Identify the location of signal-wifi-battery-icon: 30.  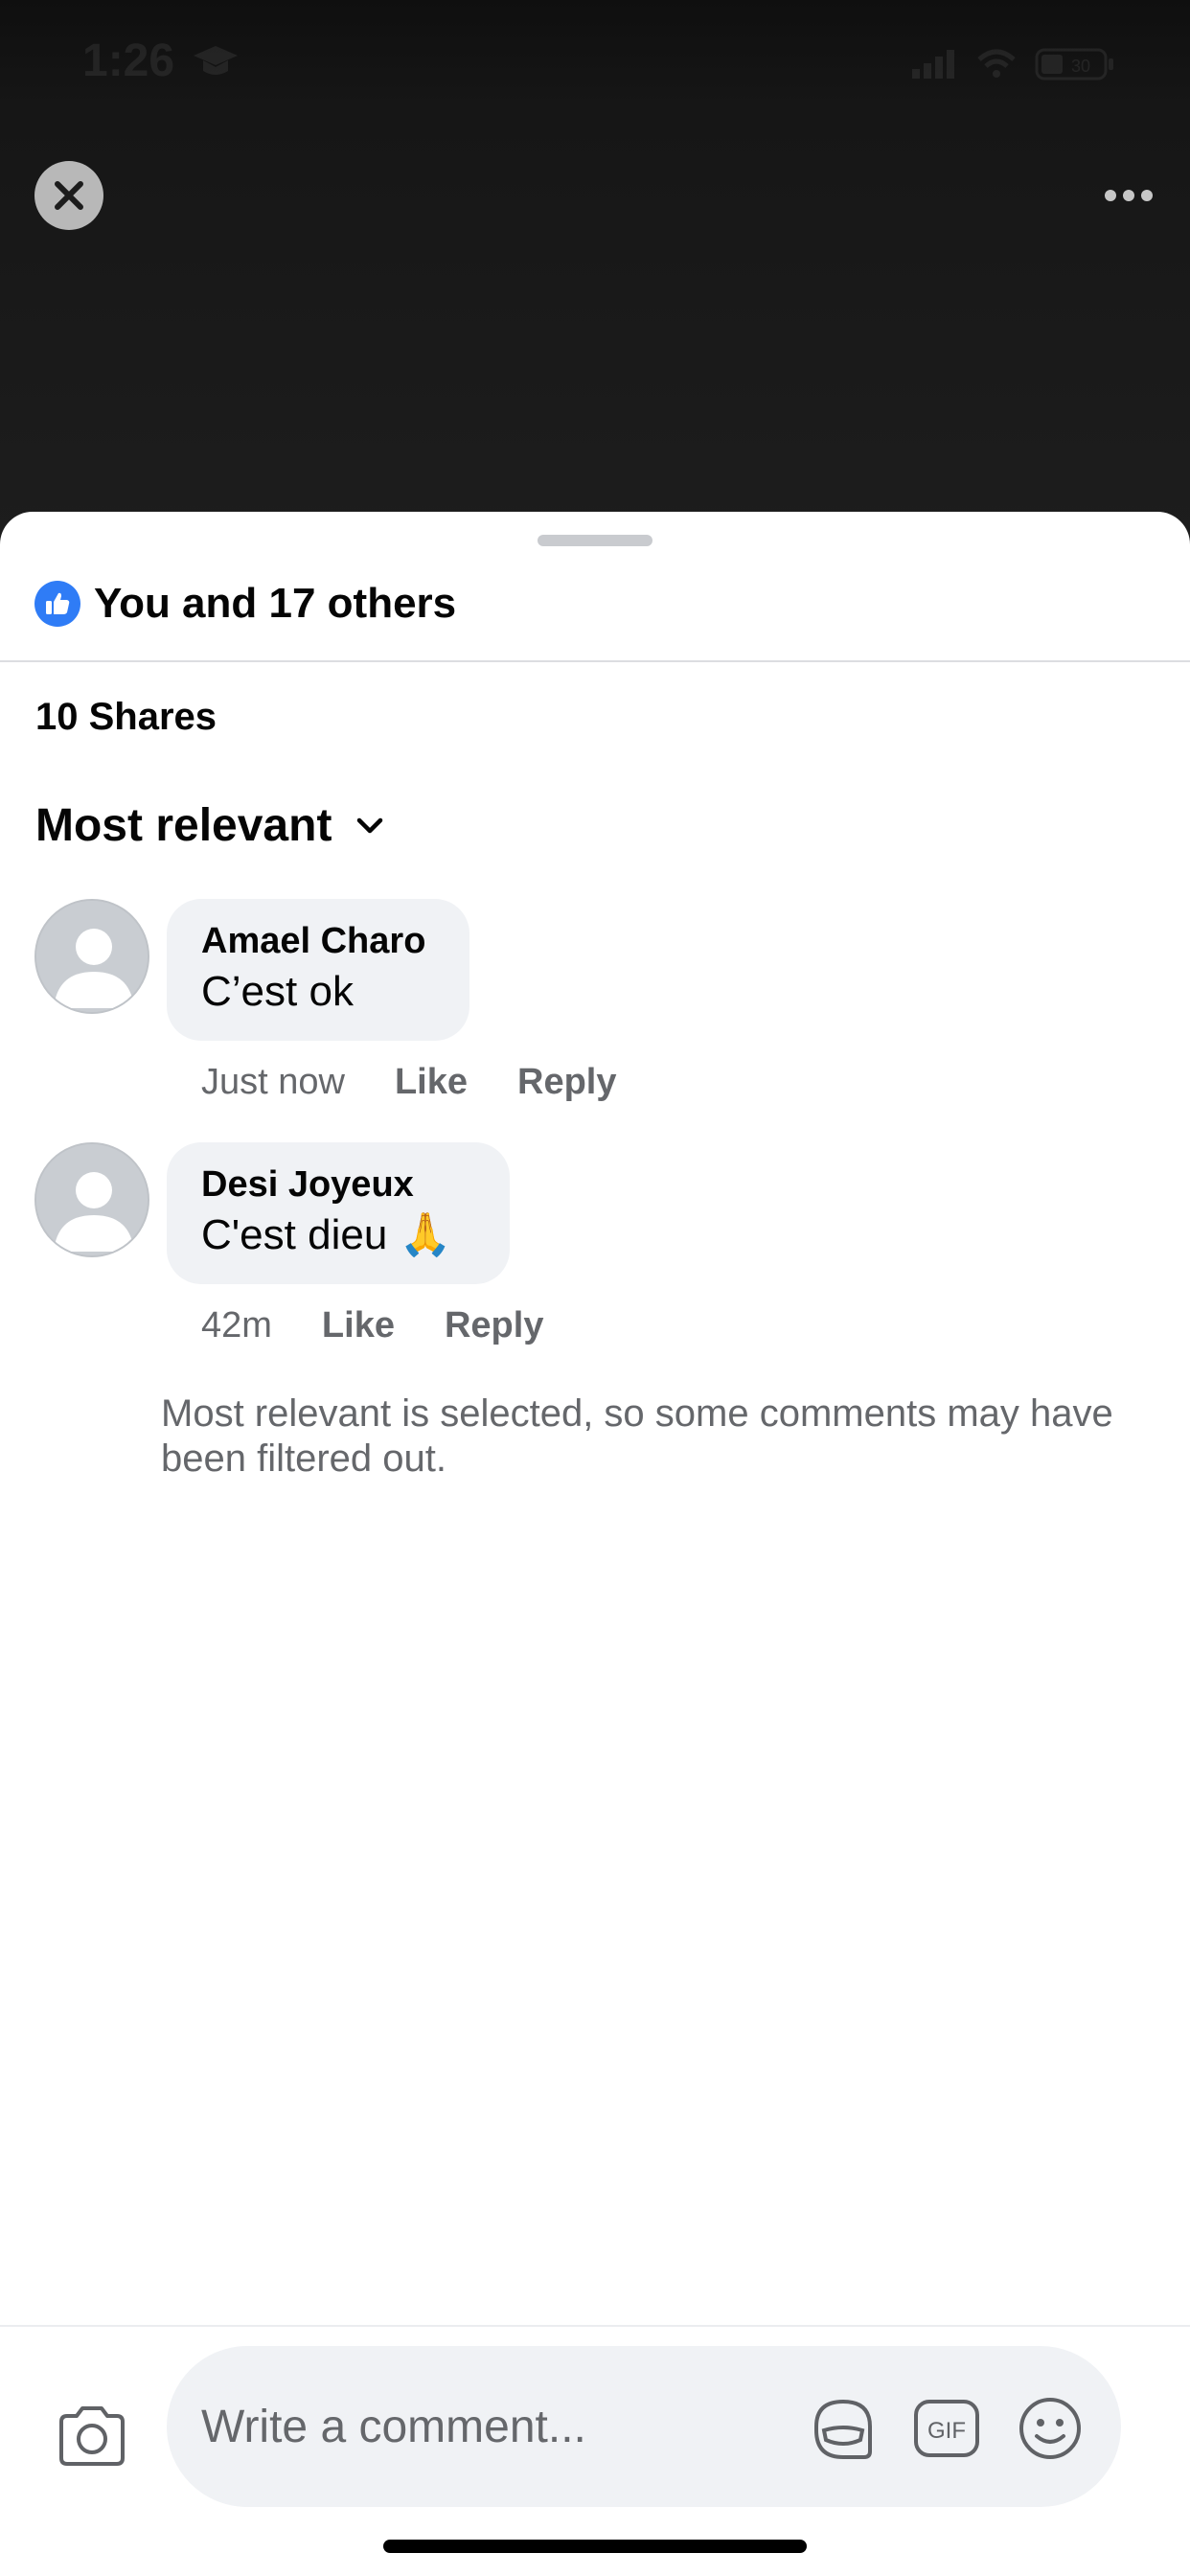
(1013, 64).